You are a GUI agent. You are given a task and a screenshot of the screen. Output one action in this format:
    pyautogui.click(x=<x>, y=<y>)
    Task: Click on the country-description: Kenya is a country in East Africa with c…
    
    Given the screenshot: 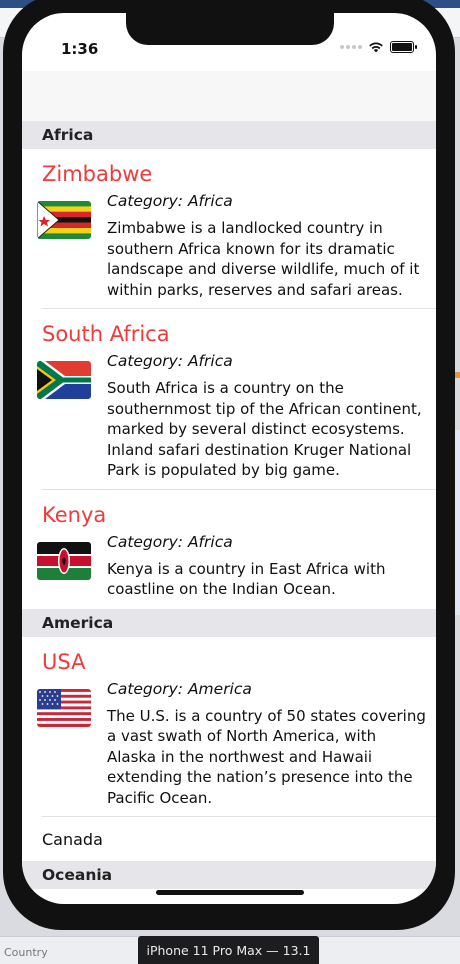 What is the action you would take?
    pyautogui.click(x=246, y=579)
    